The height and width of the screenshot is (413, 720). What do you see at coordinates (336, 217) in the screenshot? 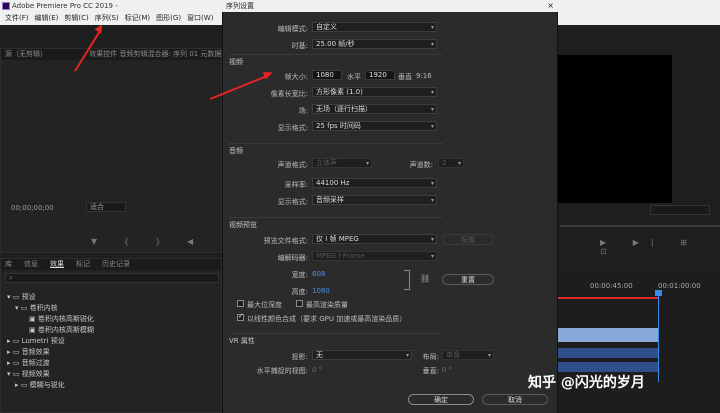
I see `preview-section-divider` at bounding box center [336, 217].